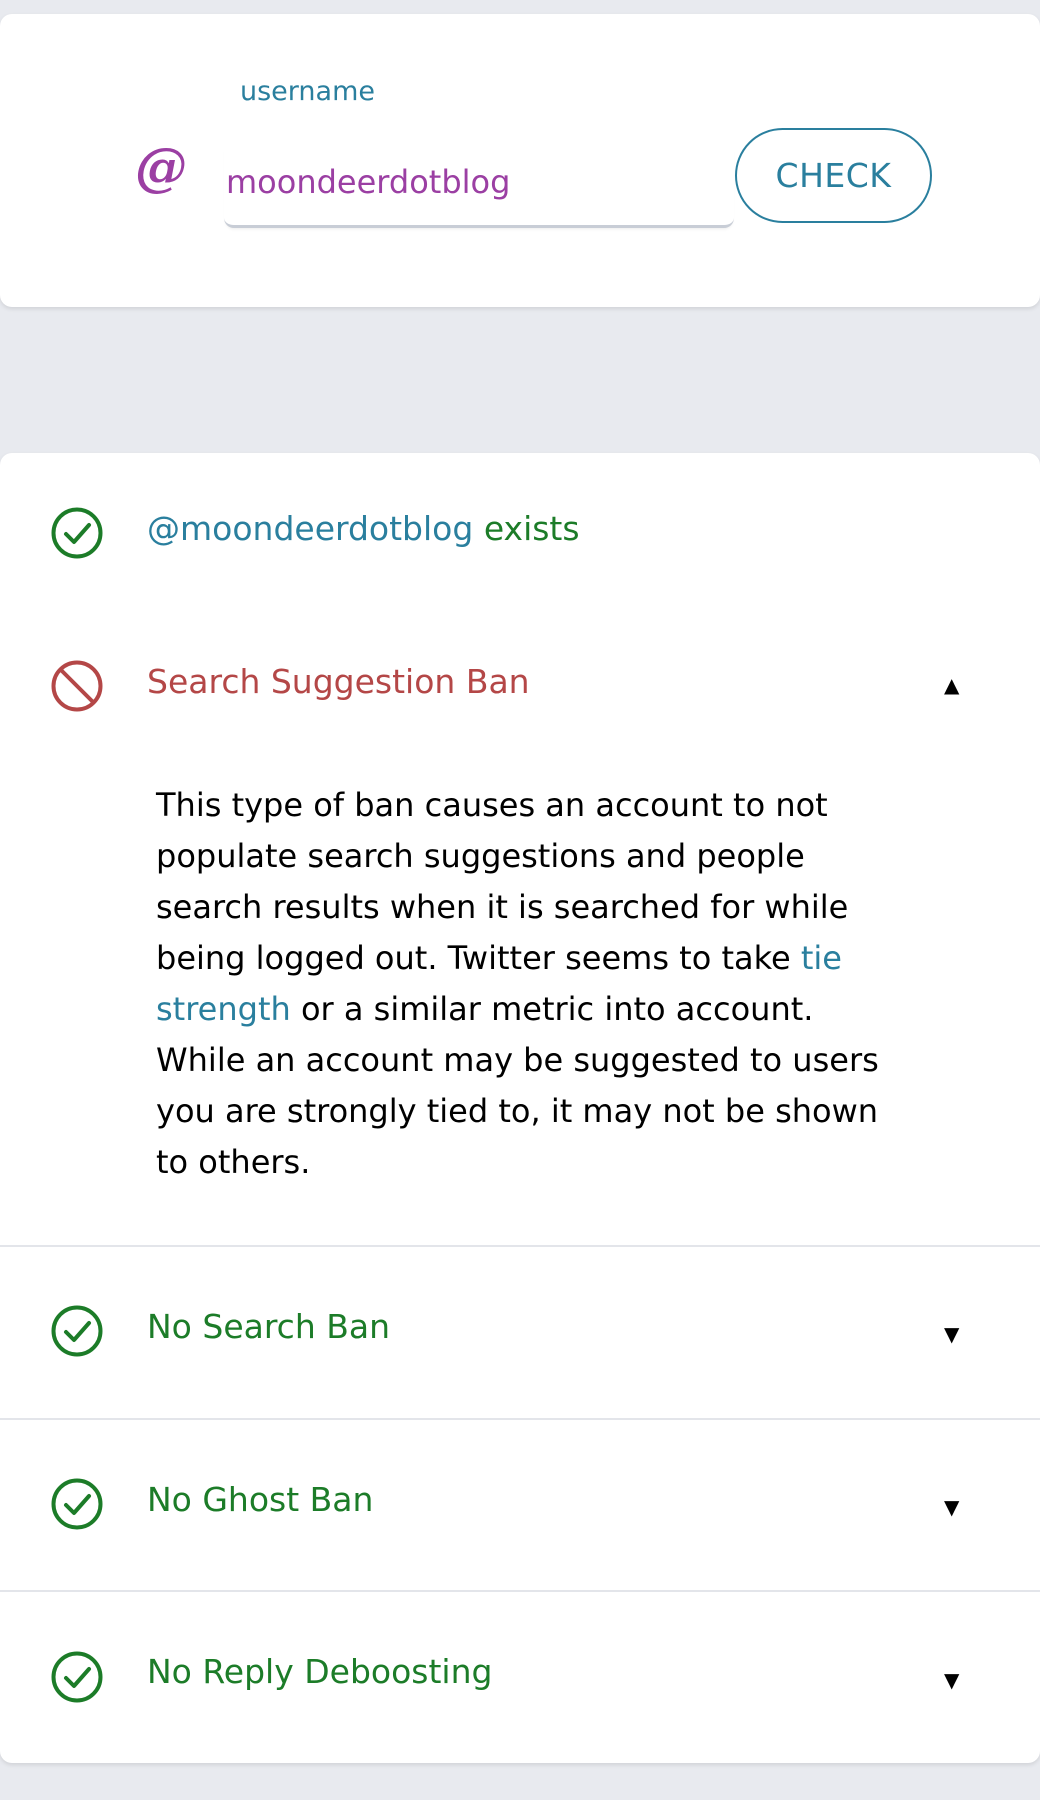 The image size is (1040, 1800). Describe the element at coordinates (77, 686) in the screenshot. I see `ban-icon` at that location.